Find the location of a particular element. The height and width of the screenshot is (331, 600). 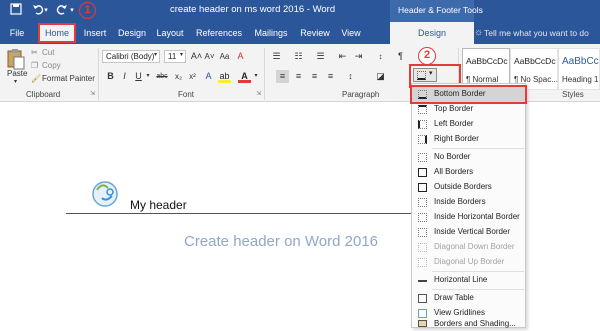

menu-item-label: Diagonal Down Border is located at coordinates (474, 246).